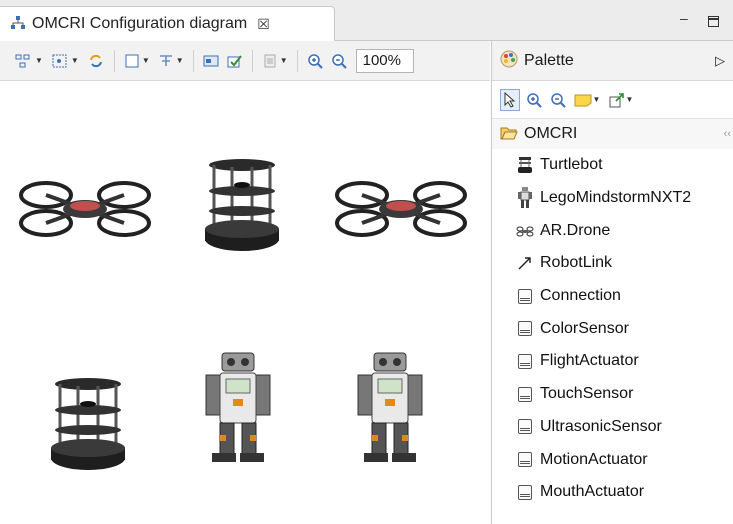 This screenshot has height=524, width=733. What do you see at coordinates (576, 263) in the screenshot?
I see `palette-item-label: RobotLink` at bounding box center [576, 263].